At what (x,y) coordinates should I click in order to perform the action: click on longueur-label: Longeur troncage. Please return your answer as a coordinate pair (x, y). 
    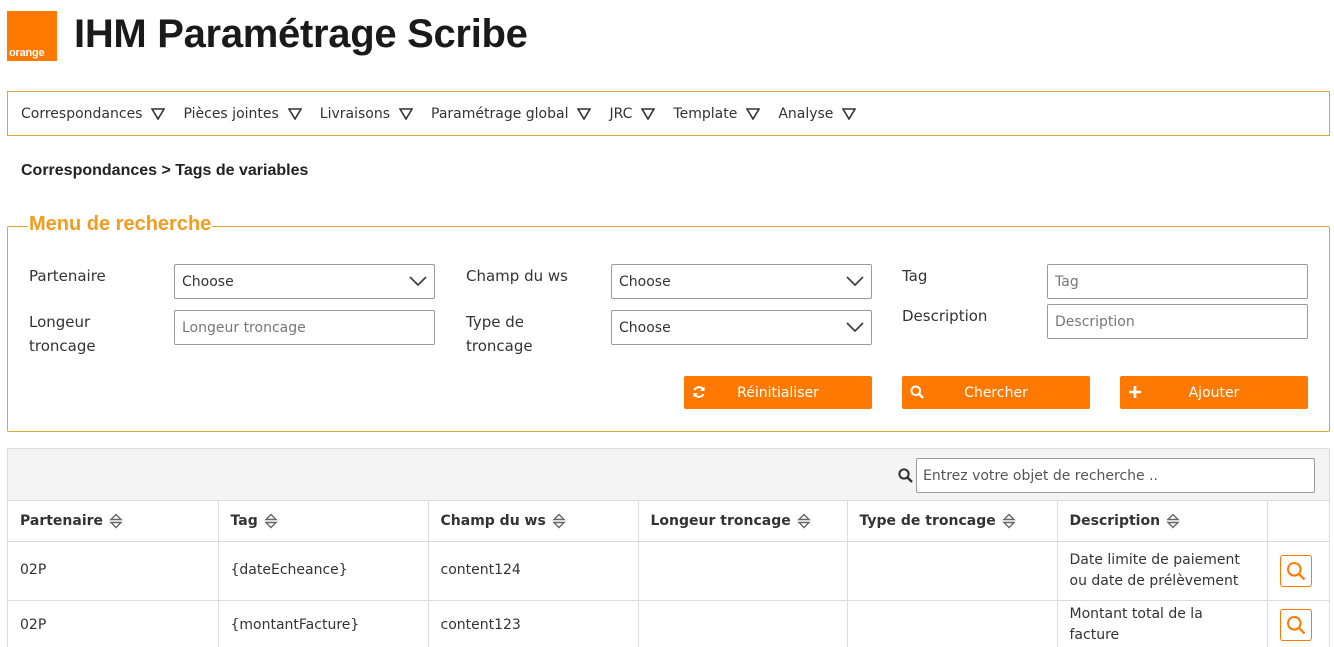
    Looking at the image, I should click on (62, 334).